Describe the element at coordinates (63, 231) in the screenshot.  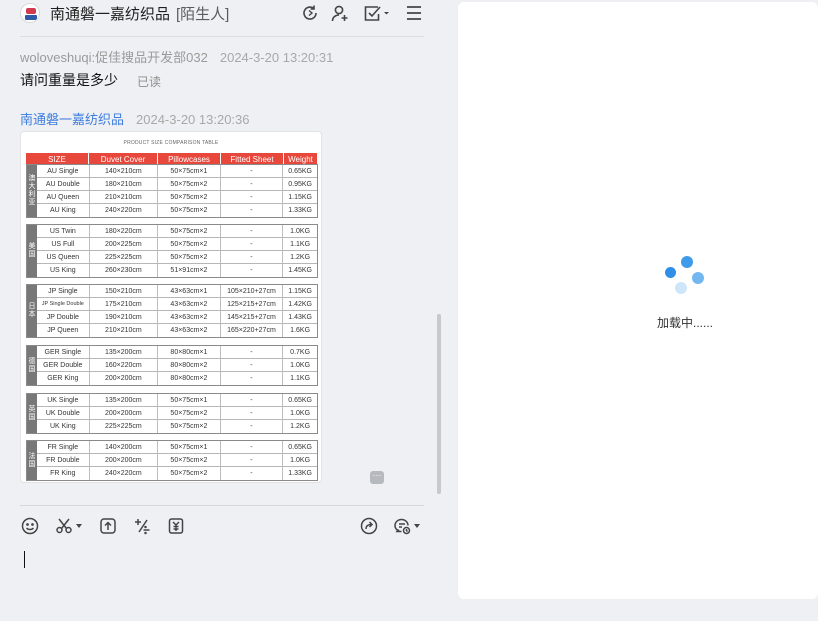
I see `table-cell: US Twin` at that location.